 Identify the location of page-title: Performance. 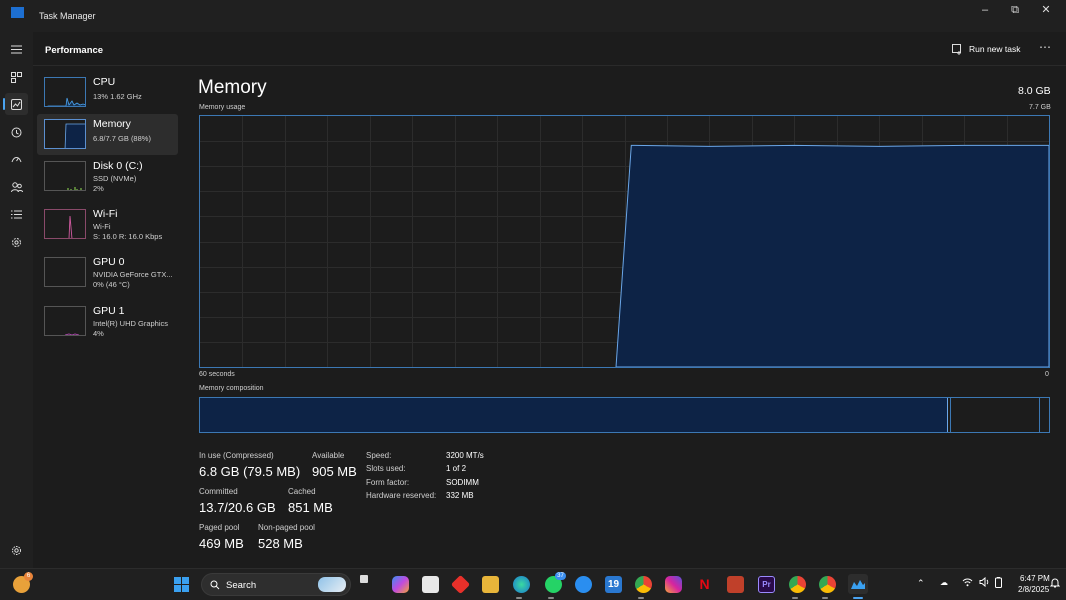
(74, 50).